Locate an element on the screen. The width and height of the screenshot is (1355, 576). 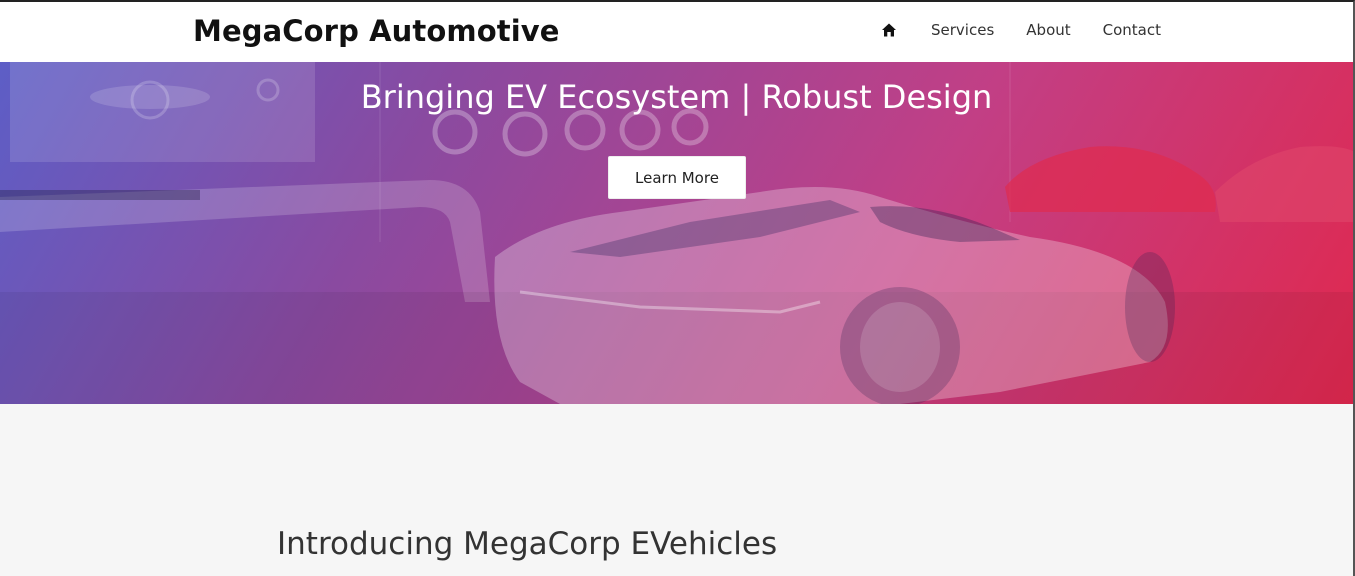
home-icon is located at coordinates (890, 31).